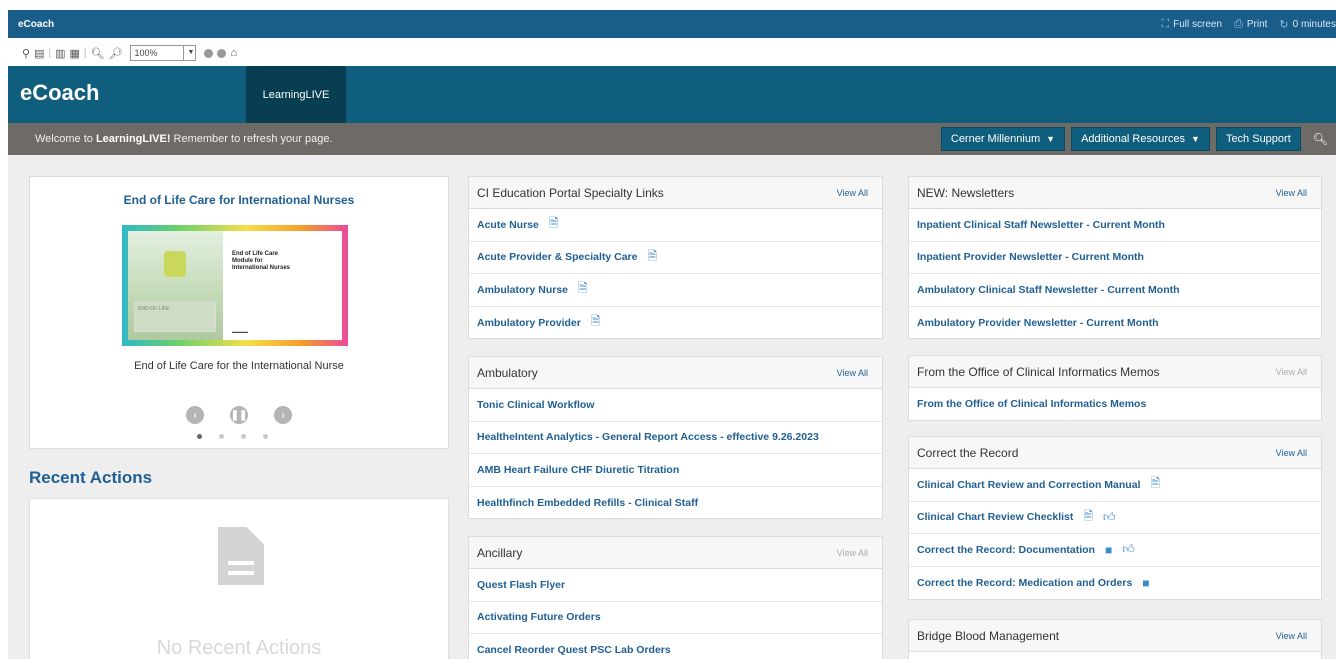  I want to click on back-icon, so click(209, 53).